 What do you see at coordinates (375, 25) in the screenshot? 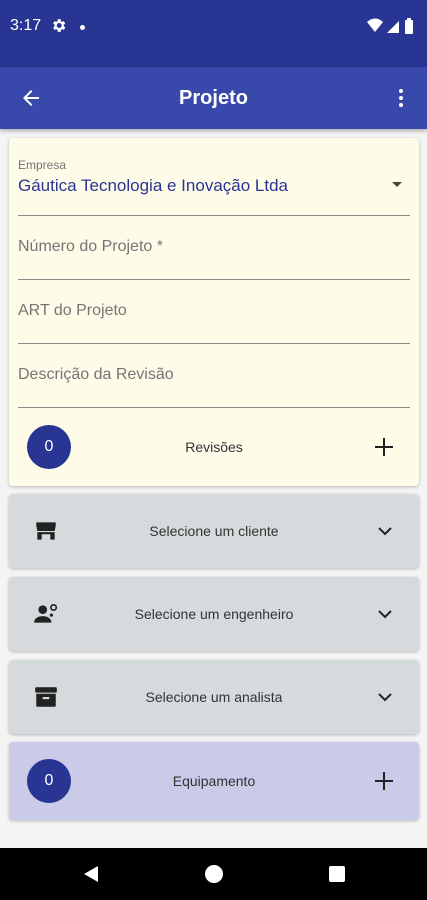
I see `wifi-icon` at bounding box center [375, 25].